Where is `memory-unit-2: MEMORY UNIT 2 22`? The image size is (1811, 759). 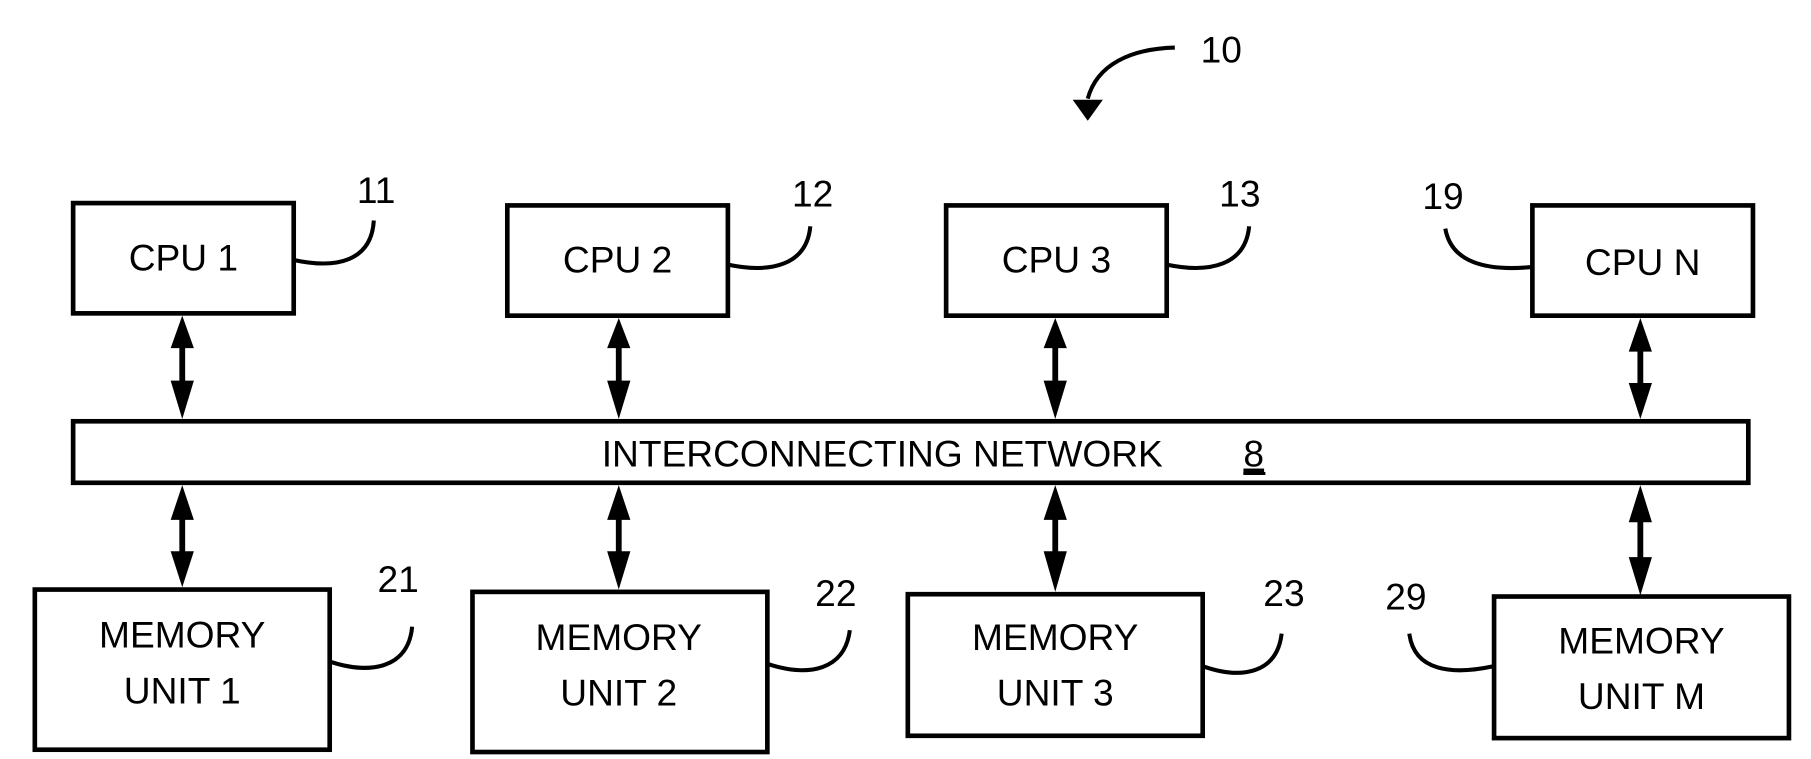 memory-unit-2: MEMORY UNIT 2 22 is located at coordinates (663, 663).